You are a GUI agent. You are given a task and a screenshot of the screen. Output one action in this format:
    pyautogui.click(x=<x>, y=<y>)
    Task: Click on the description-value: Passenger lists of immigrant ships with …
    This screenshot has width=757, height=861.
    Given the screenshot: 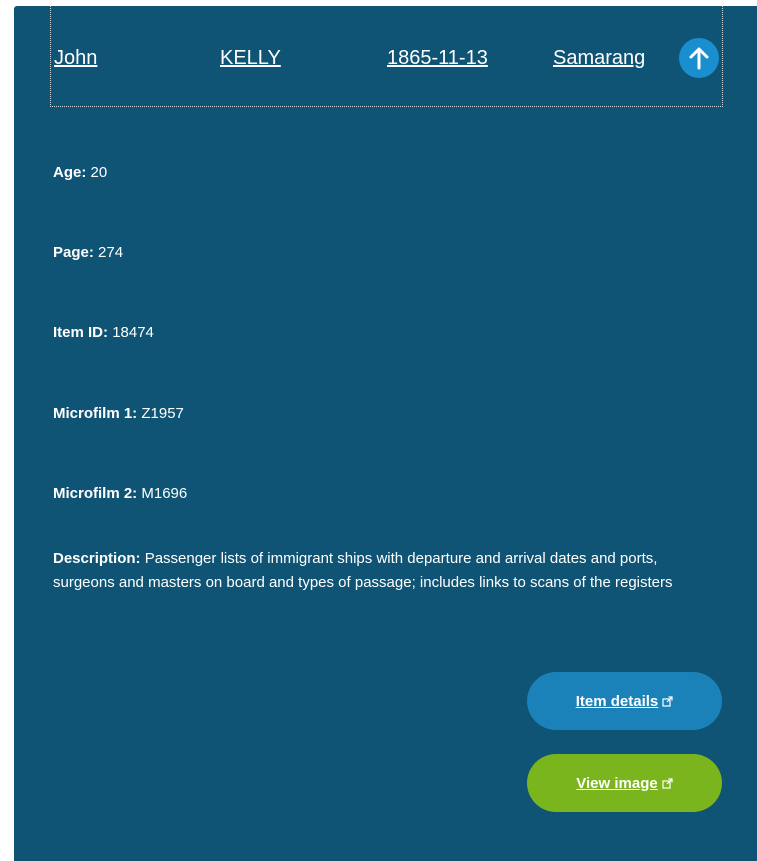 What is the action you would take?
    pyautogui.click(x=363, y=570)
    